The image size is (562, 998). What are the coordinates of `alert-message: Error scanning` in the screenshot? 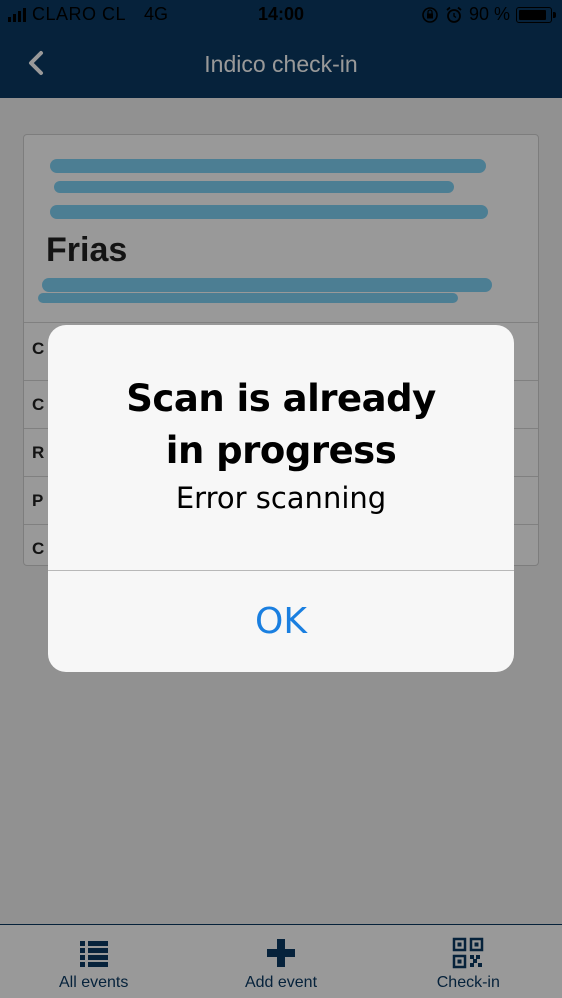 It's located at (281, 498).